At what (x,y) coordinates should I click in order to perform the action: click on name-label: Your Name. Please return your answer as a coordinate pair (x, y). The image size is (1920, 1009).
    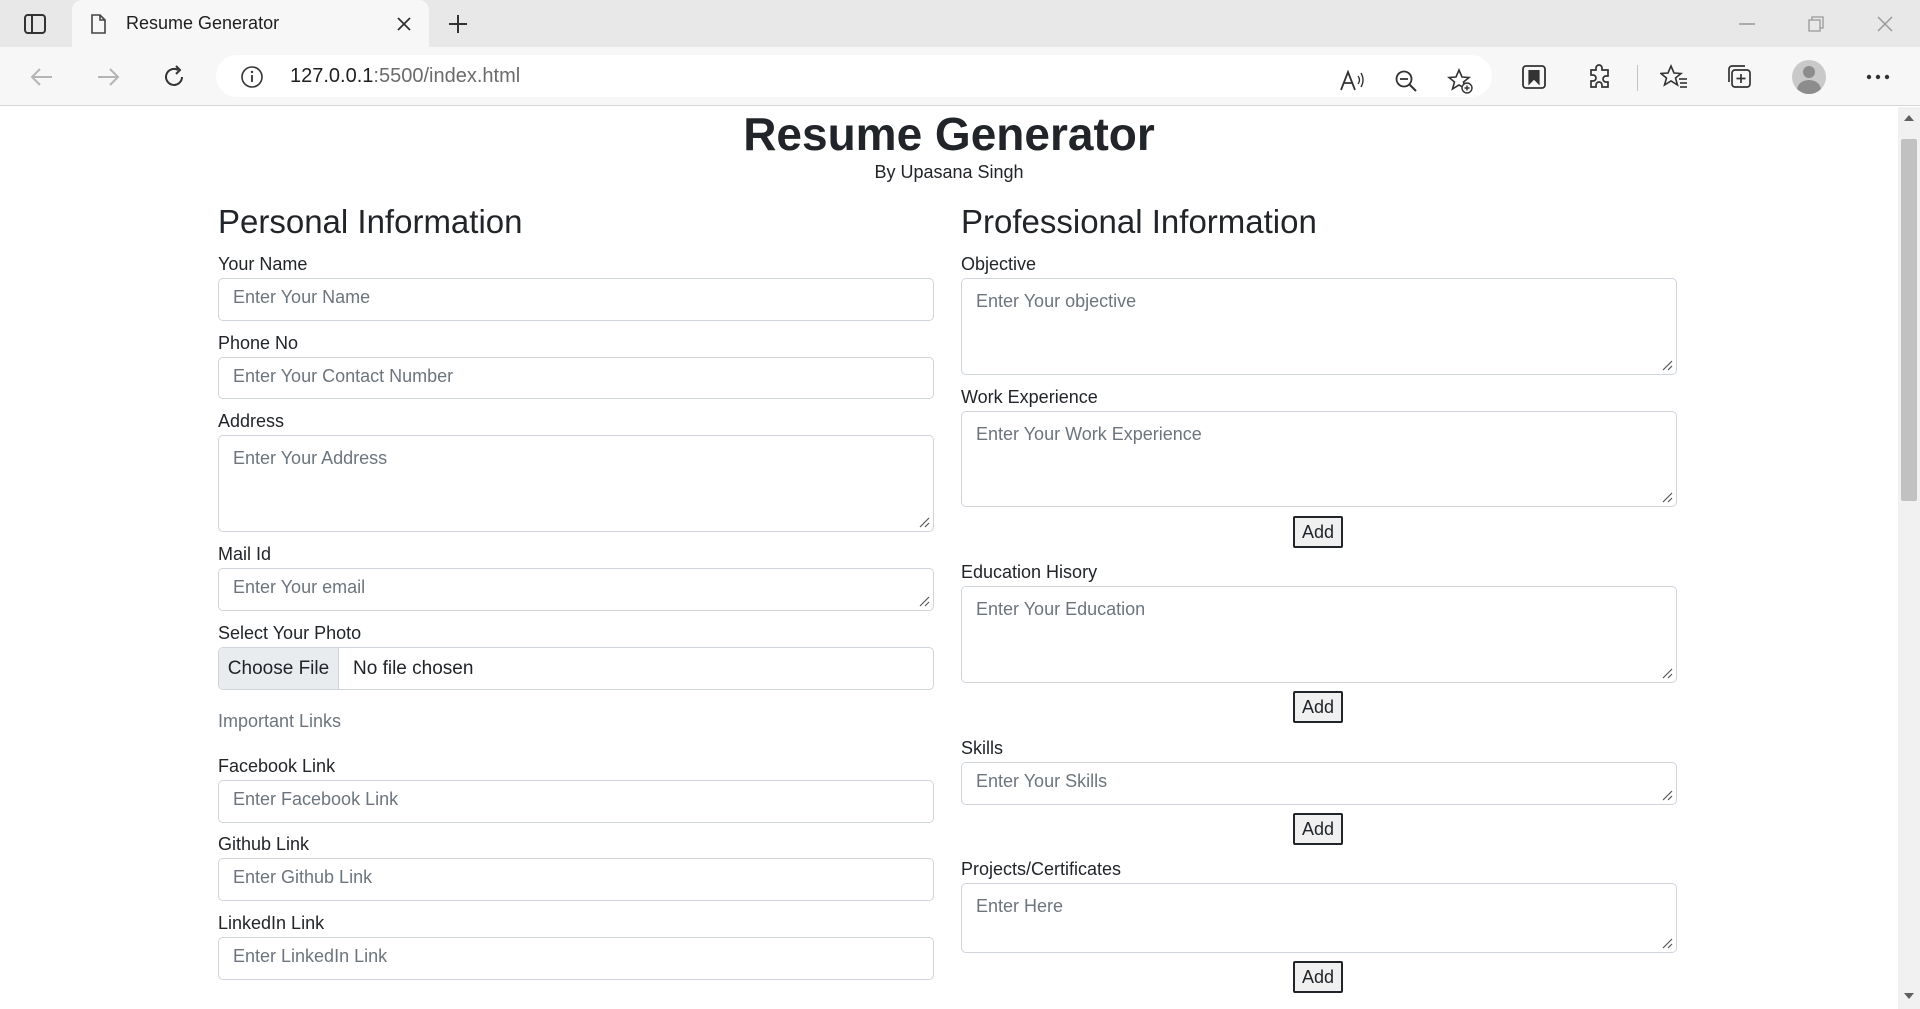
    Looking at the image, I should click on (263, 264).